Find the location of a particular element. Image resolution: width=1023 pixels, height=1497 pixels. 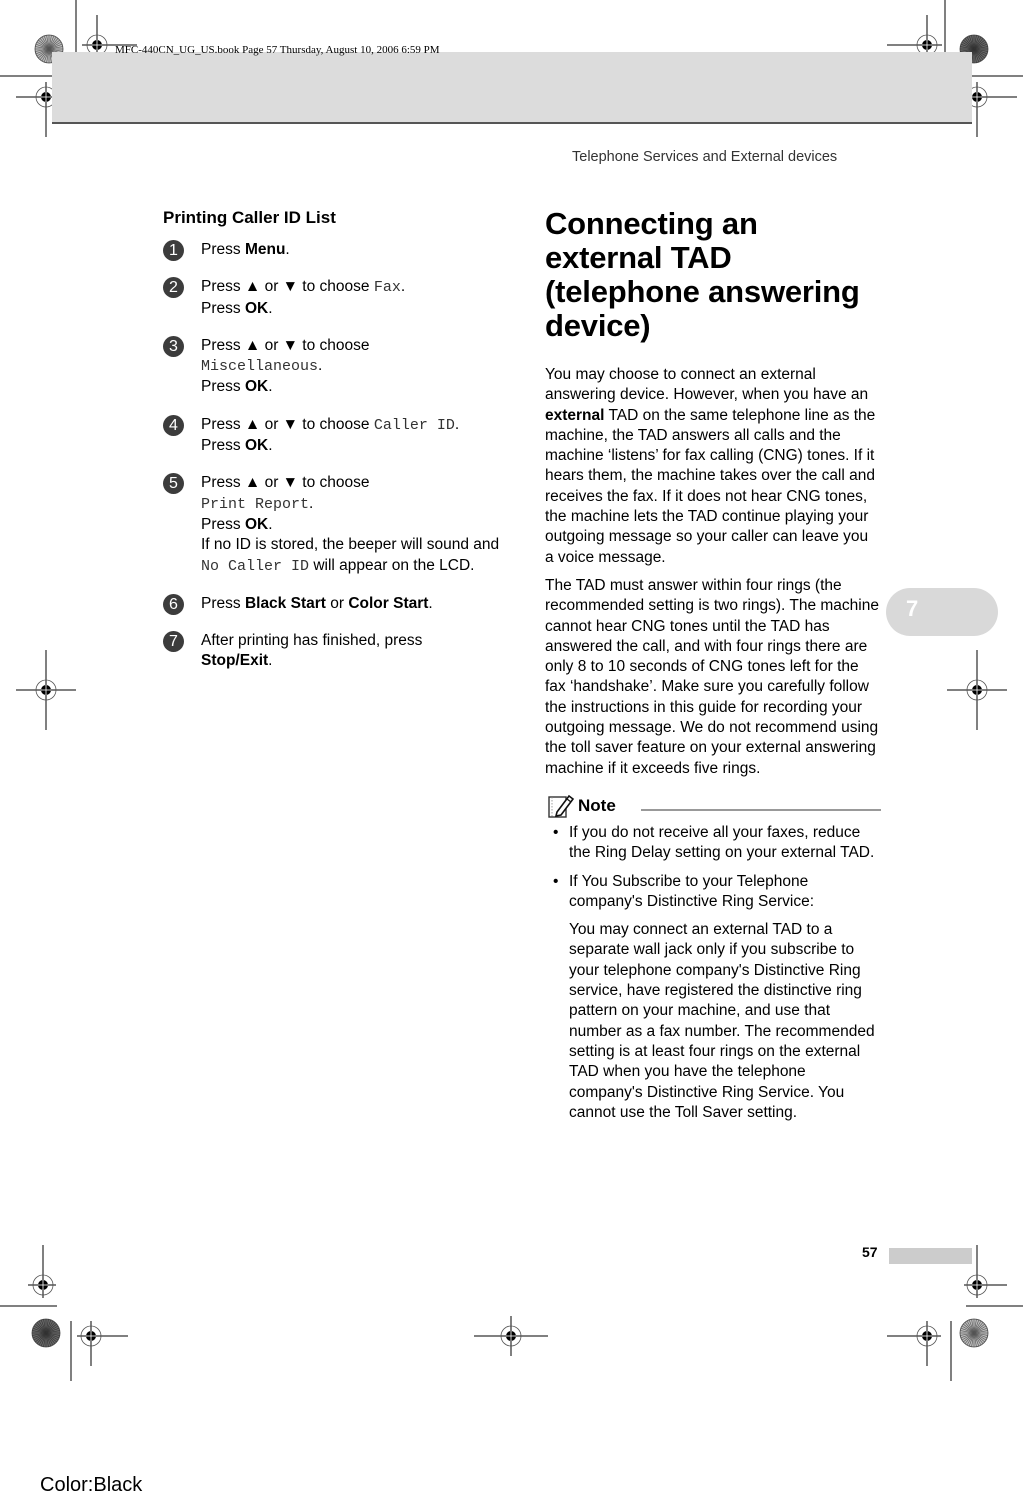

step-6: 6 Press Black Start or Color Start. is located at coordinates (333, 604).